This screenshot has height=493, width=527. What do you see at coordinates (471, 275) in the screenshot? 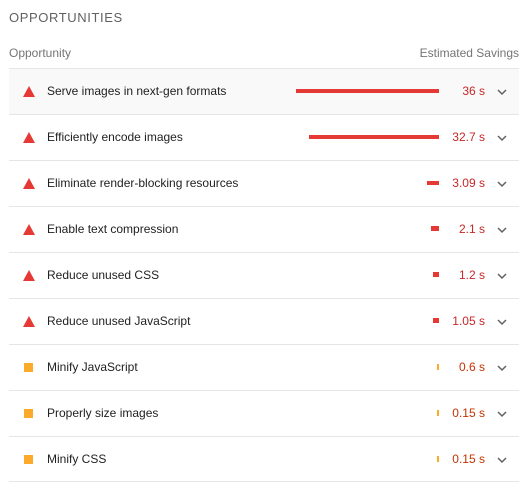
I see `savings-value: 1.2 s` at bounding box center [471, 275].